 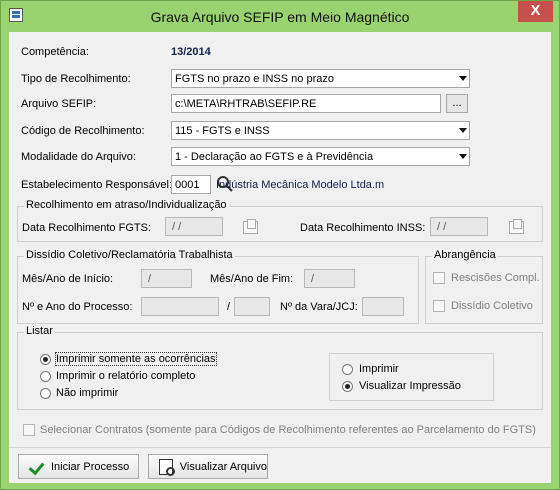 I want to click on modalidade-label: Modalidade do Arquivo:, so click(x=78, y=157).